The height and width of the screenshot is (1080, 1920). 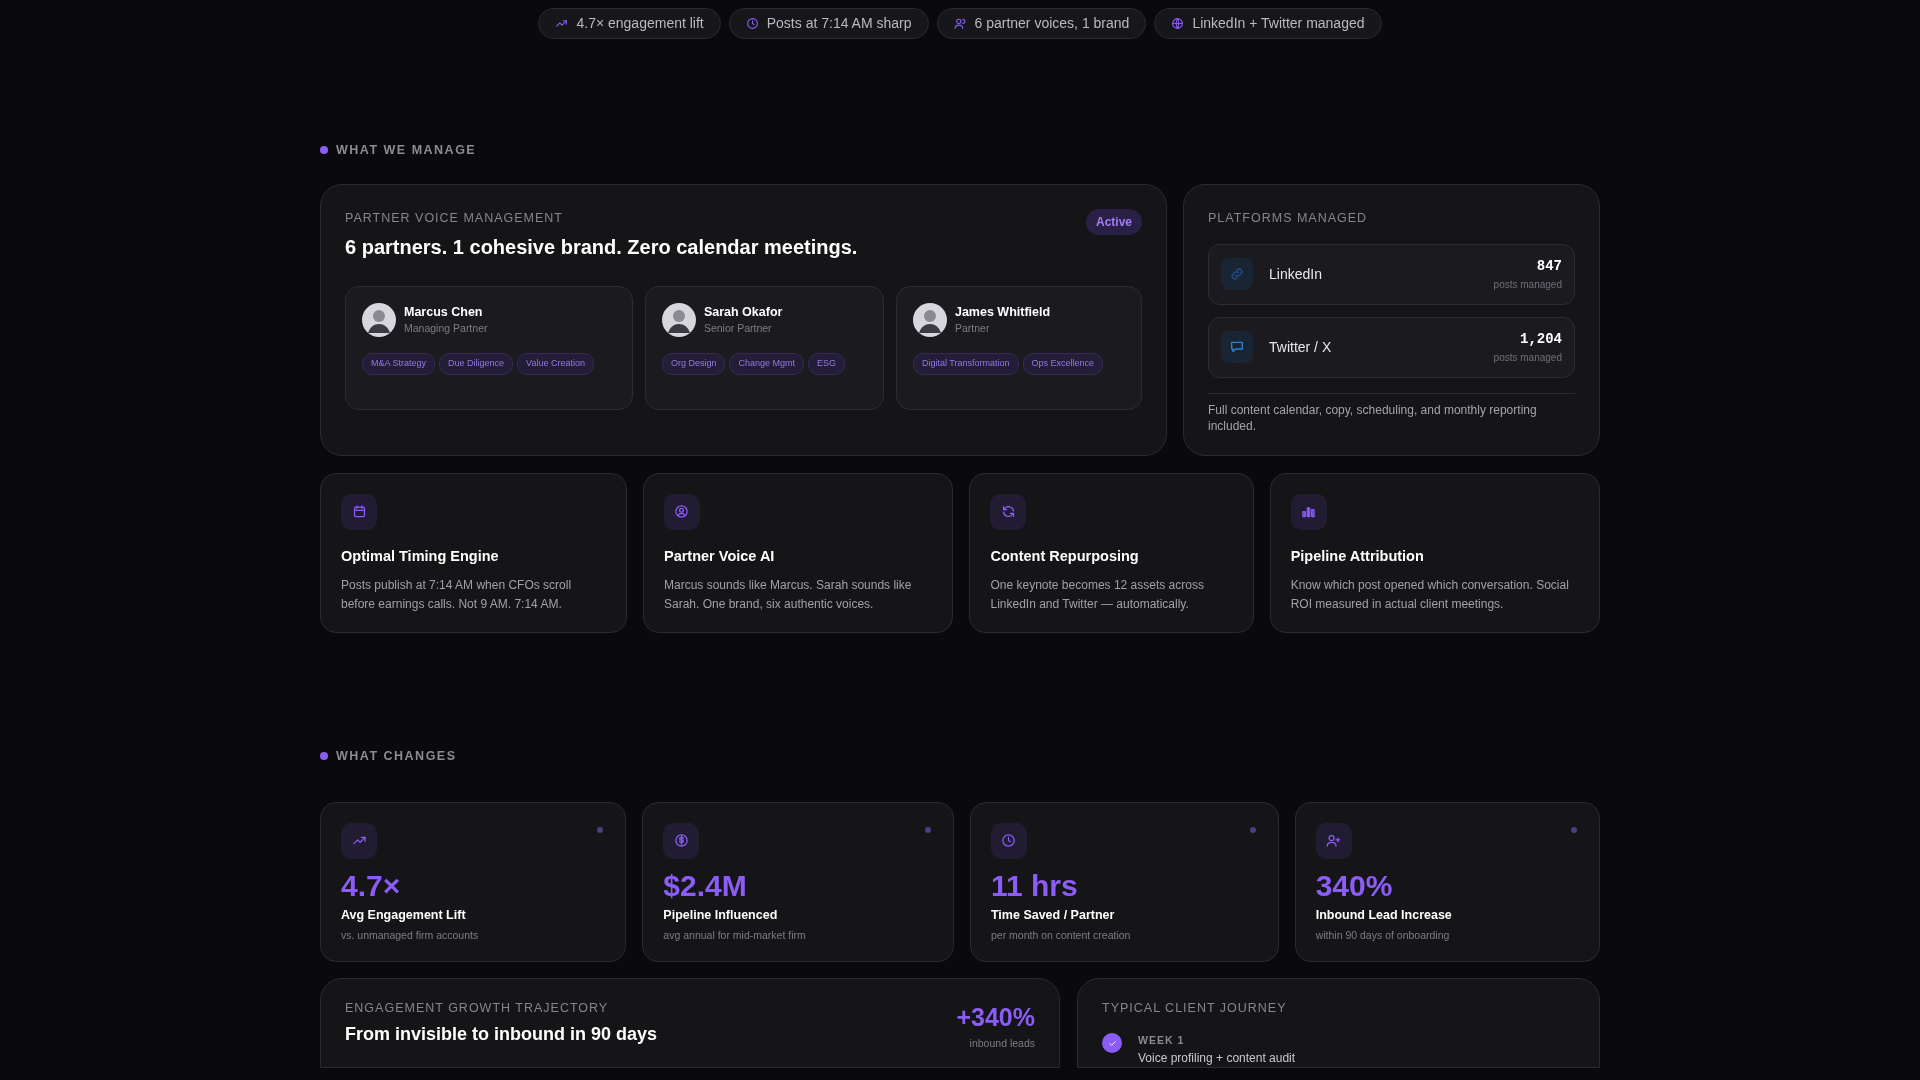 What do you see at coordinates (965, 364) in the screenshot?
I see `expertise-tag: Digital Transformation` at bounding box center [965, 364].